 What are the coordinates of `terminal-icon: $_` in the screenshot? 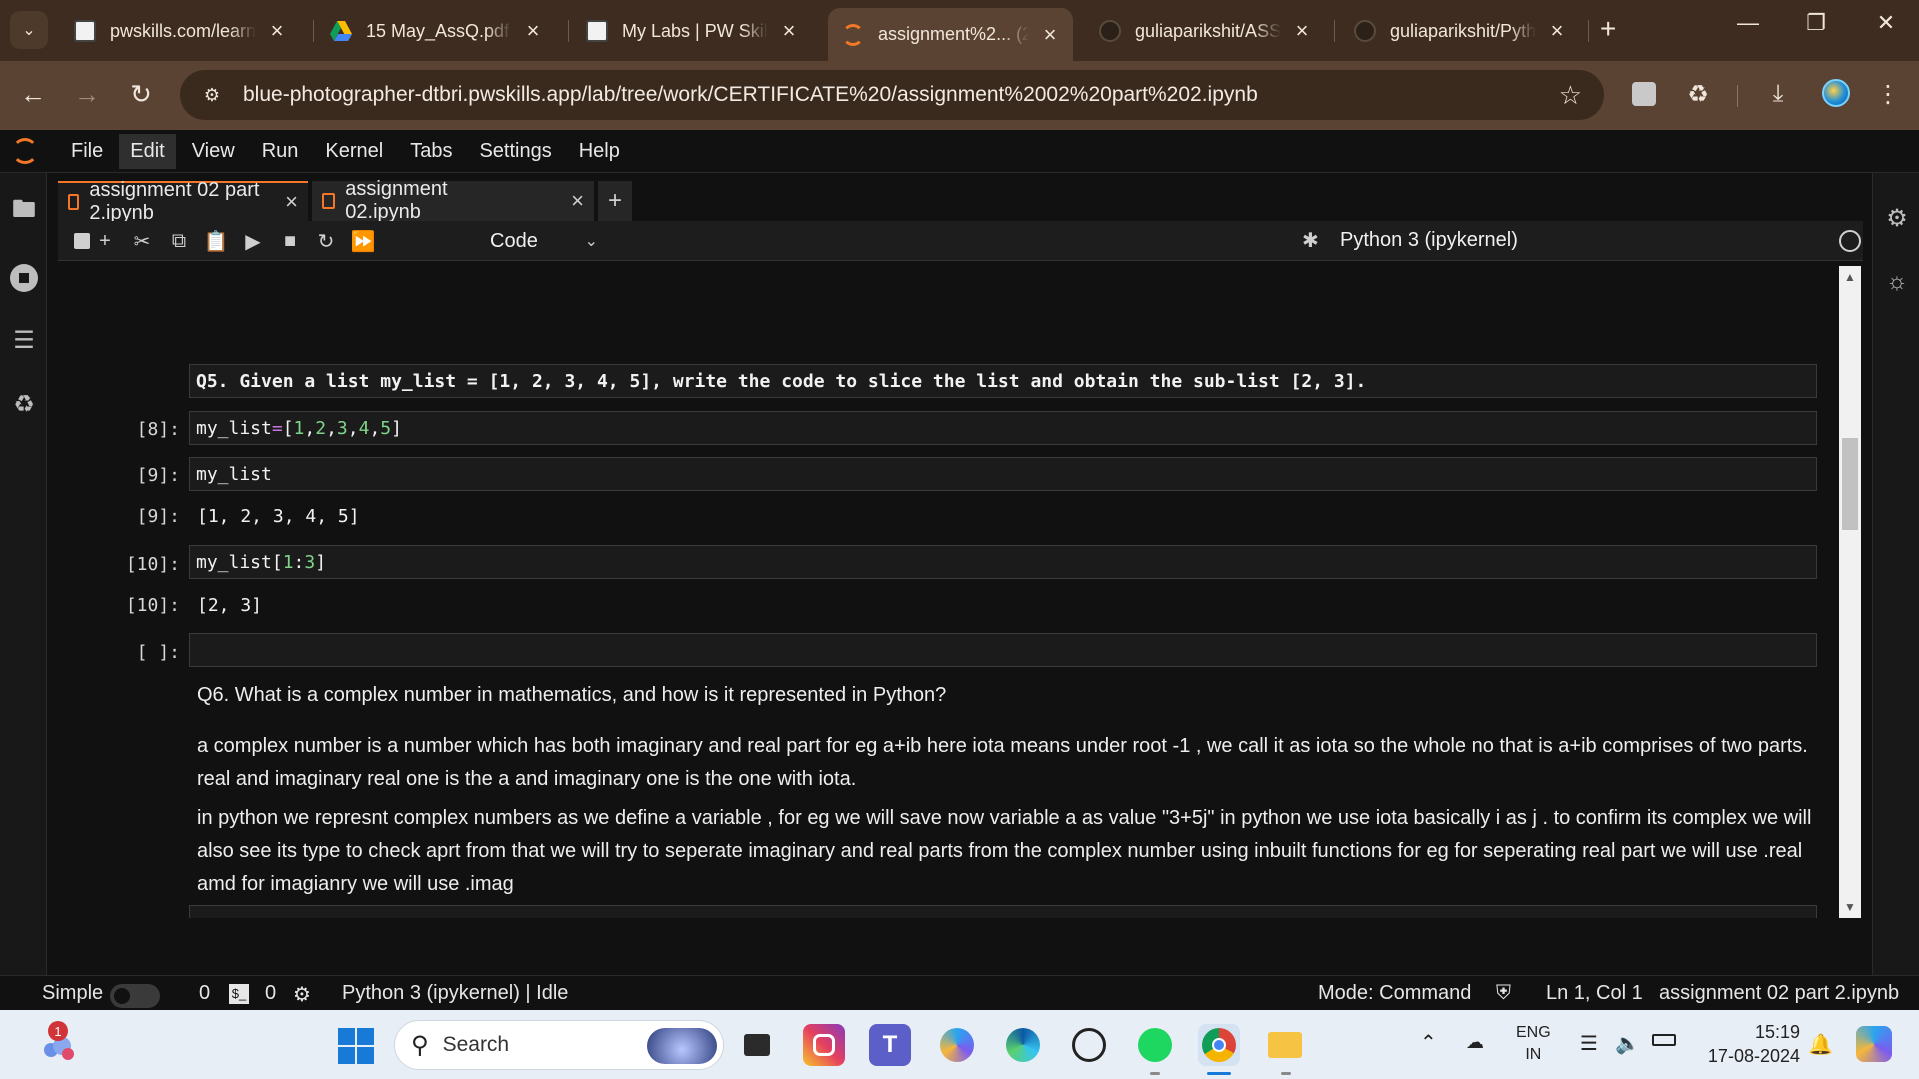 It's located at (239, 994).